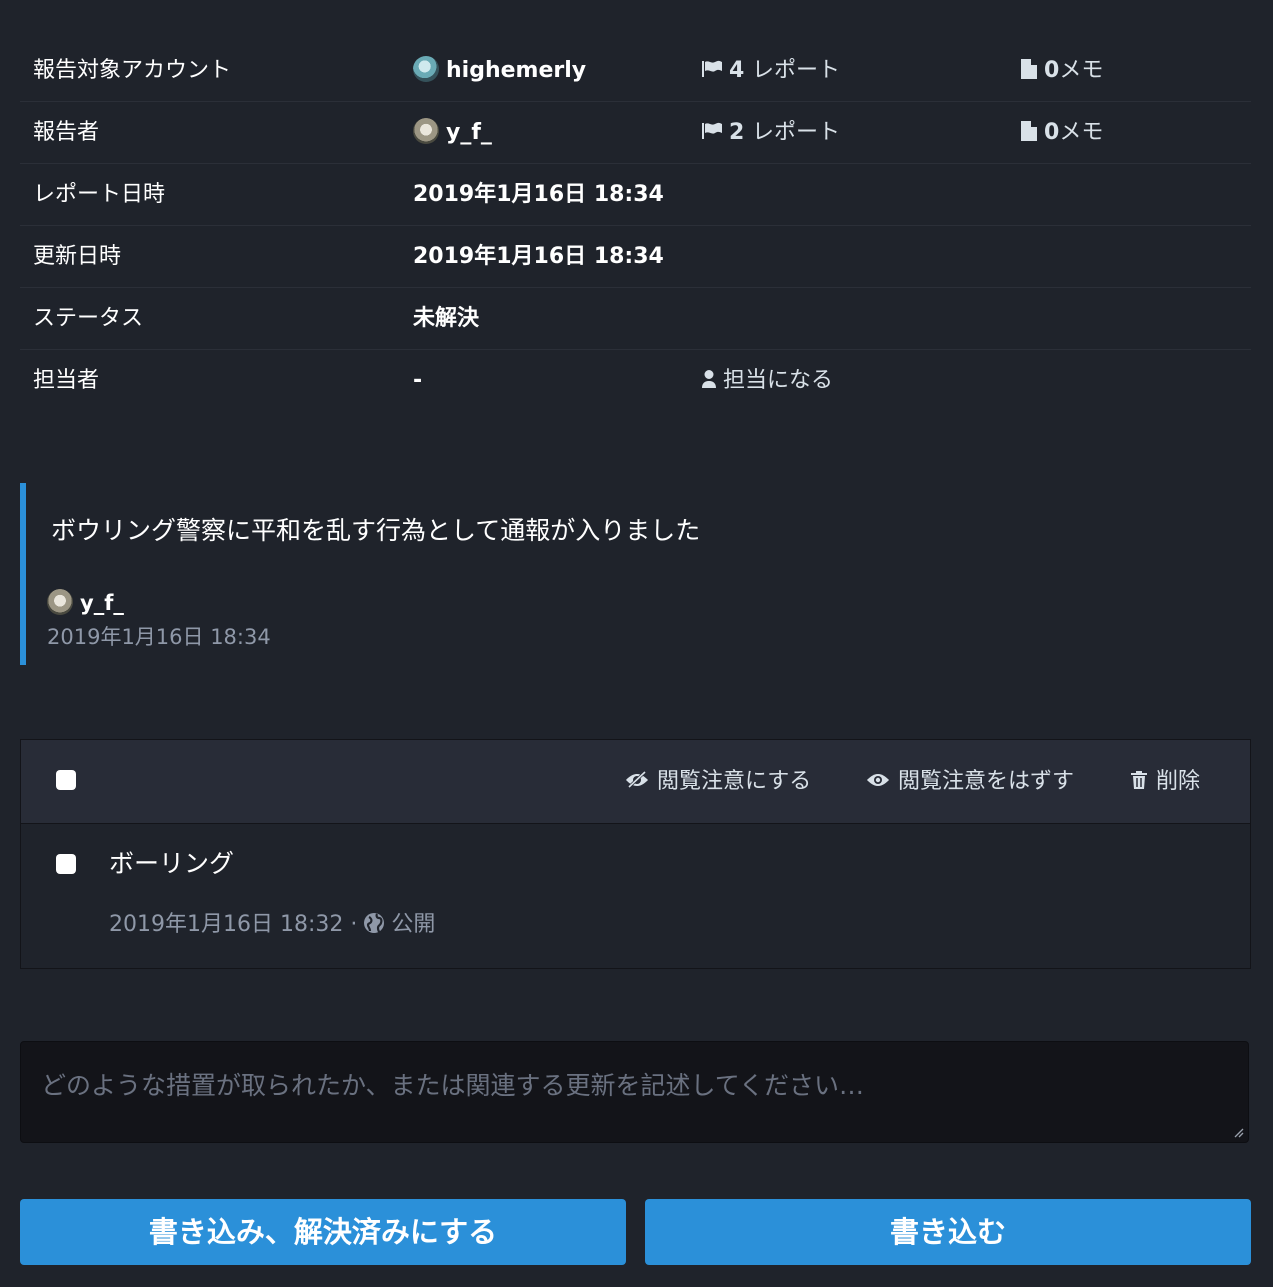  I want to click on reporter-notes-label: メモ, so click(1081, 132).